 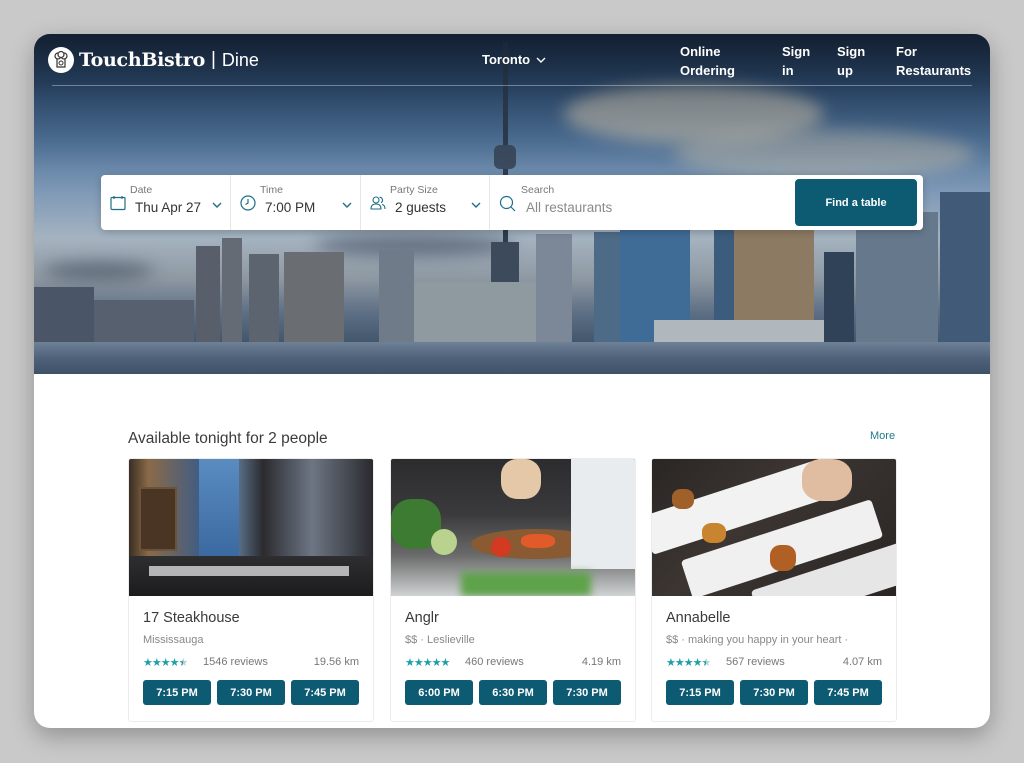 I want to click on date-label: Date, so click(x=141, y=190).